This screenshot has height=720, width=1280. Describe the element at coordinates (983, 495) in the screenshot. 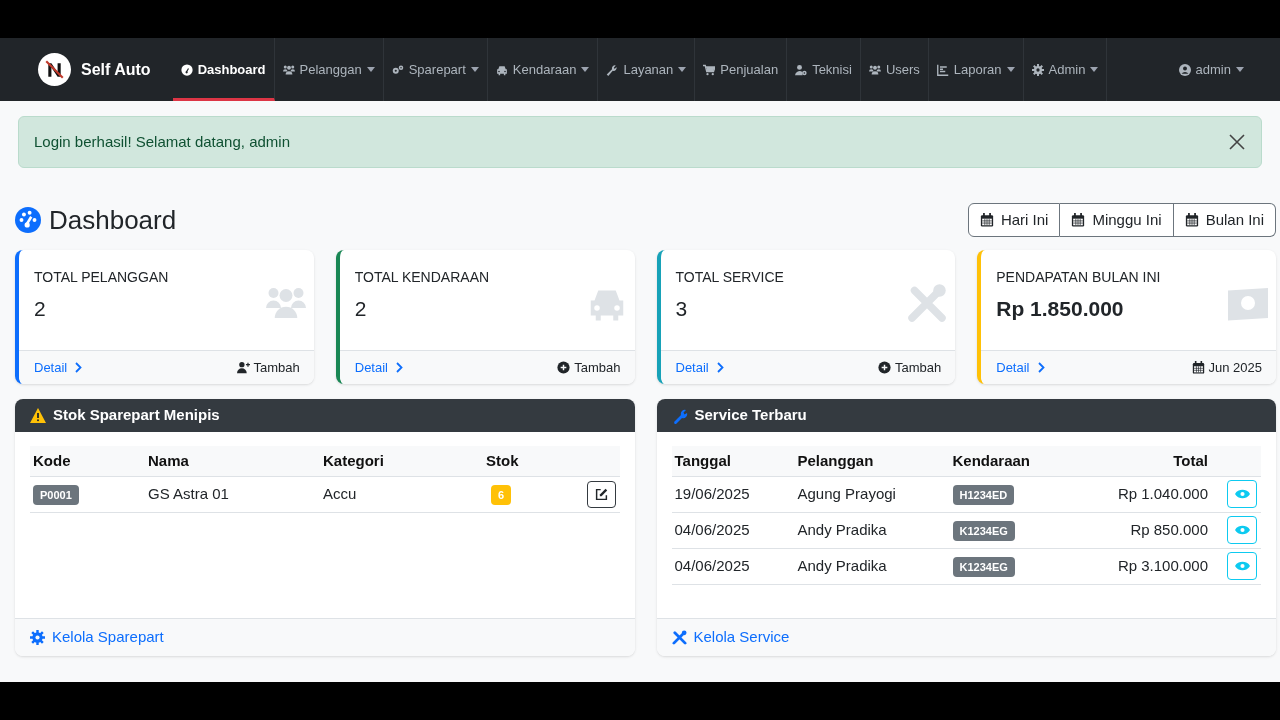

I see `badge: H1234ED` at that location.